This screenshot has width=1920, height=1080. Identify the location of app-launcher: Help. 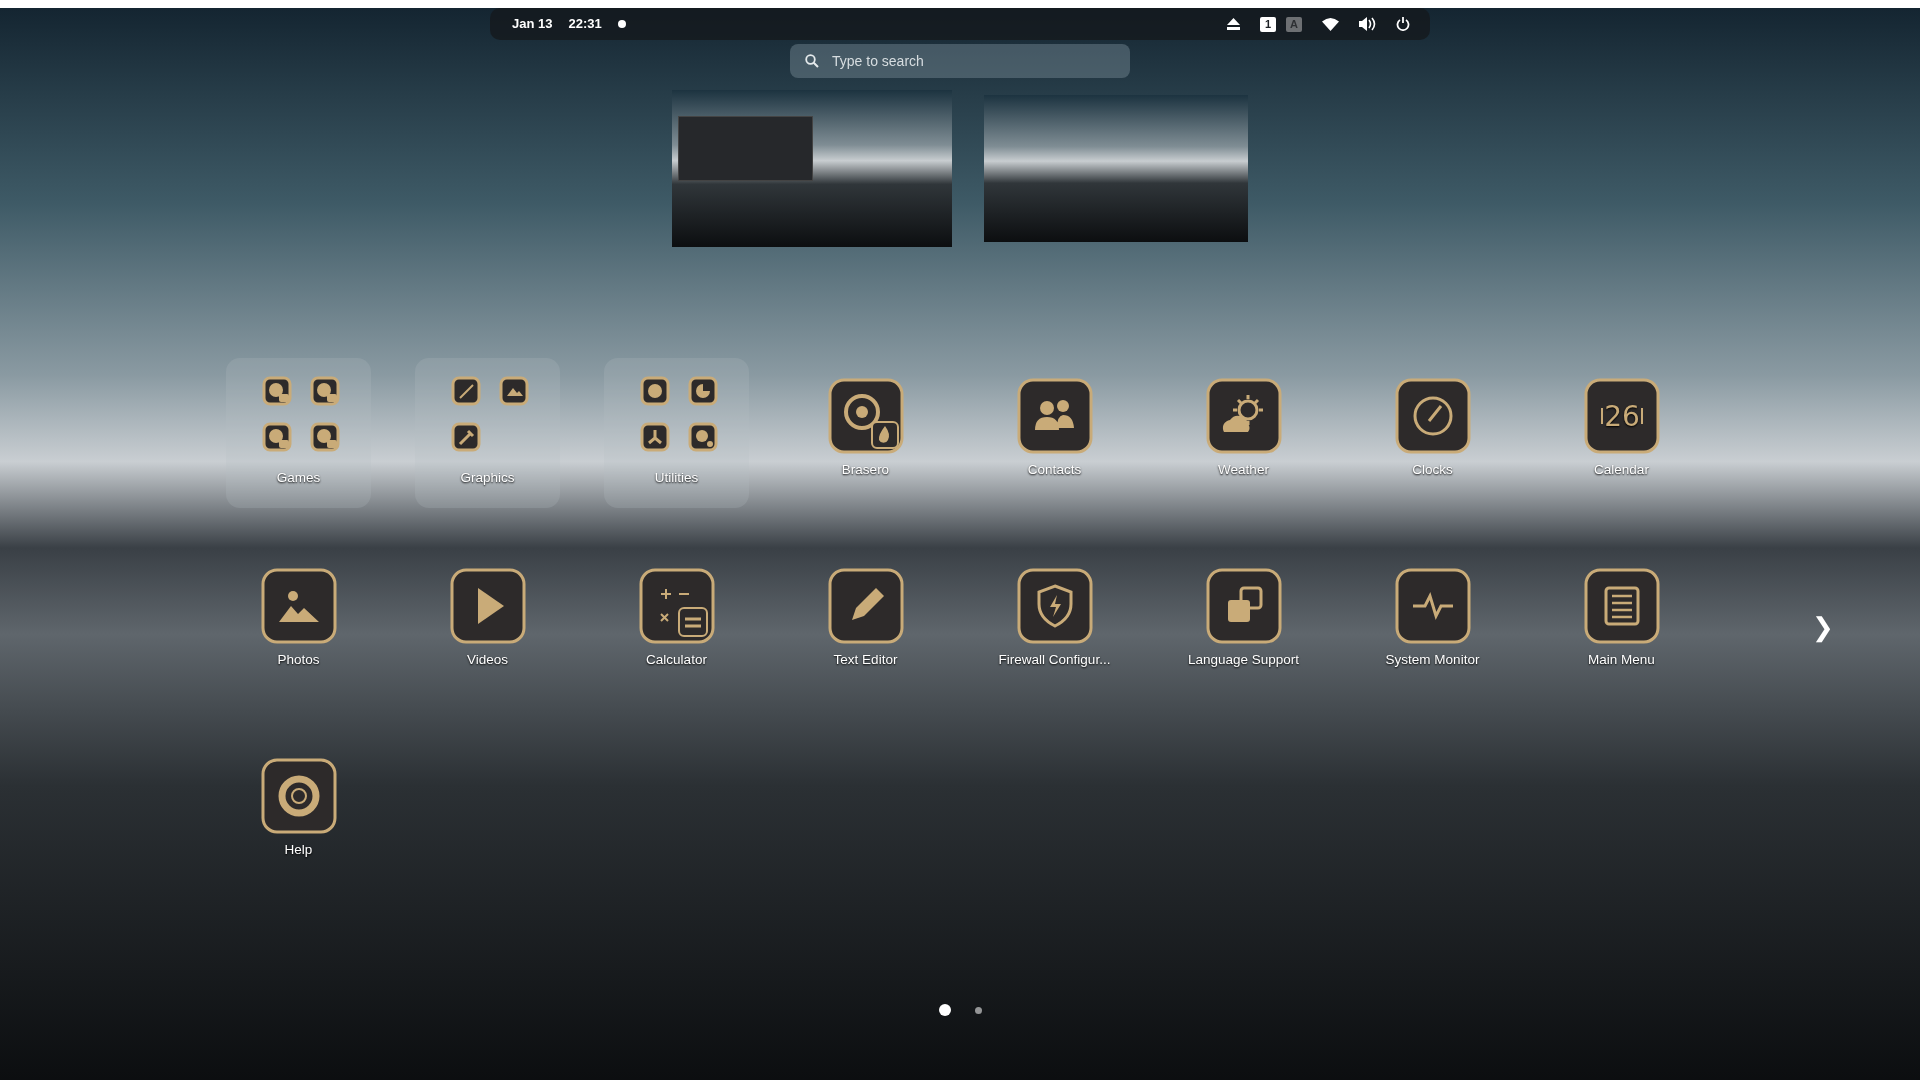
(298, 813).